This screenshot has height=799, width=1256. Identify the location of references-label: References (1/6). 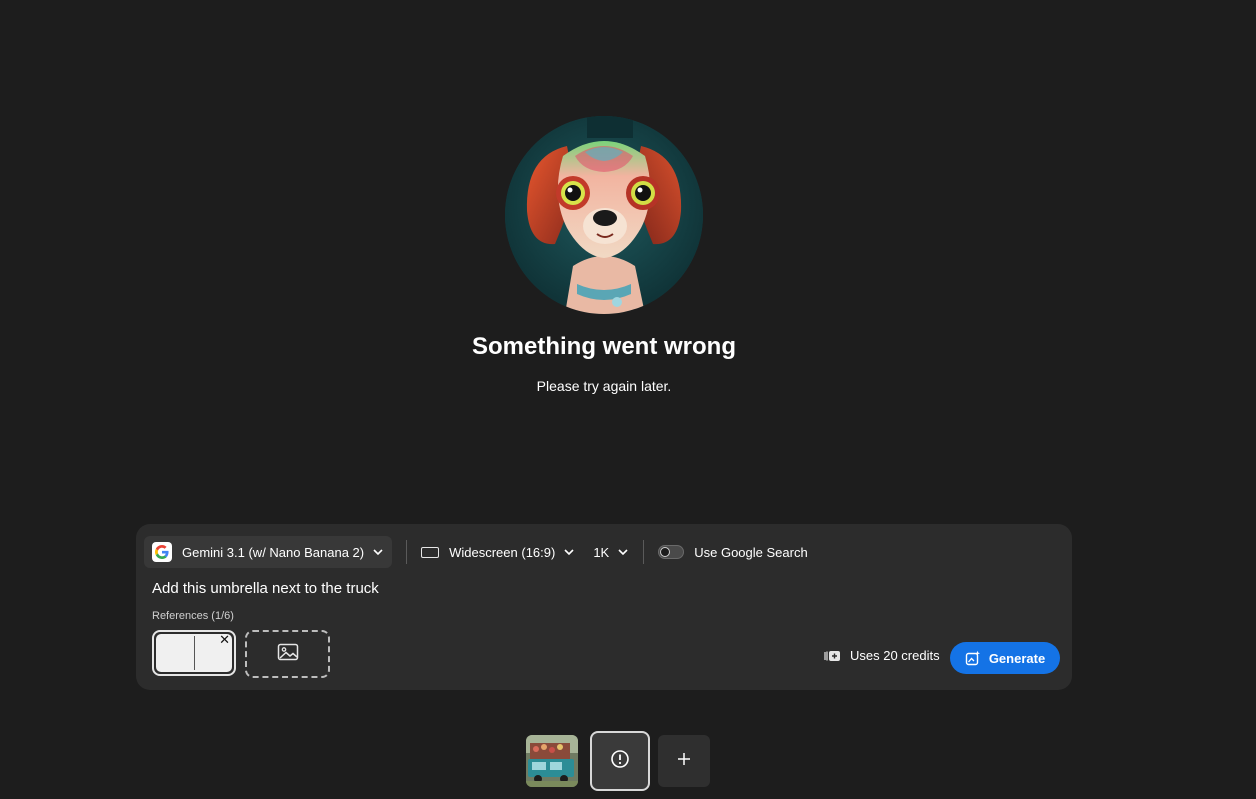
(193, 616).